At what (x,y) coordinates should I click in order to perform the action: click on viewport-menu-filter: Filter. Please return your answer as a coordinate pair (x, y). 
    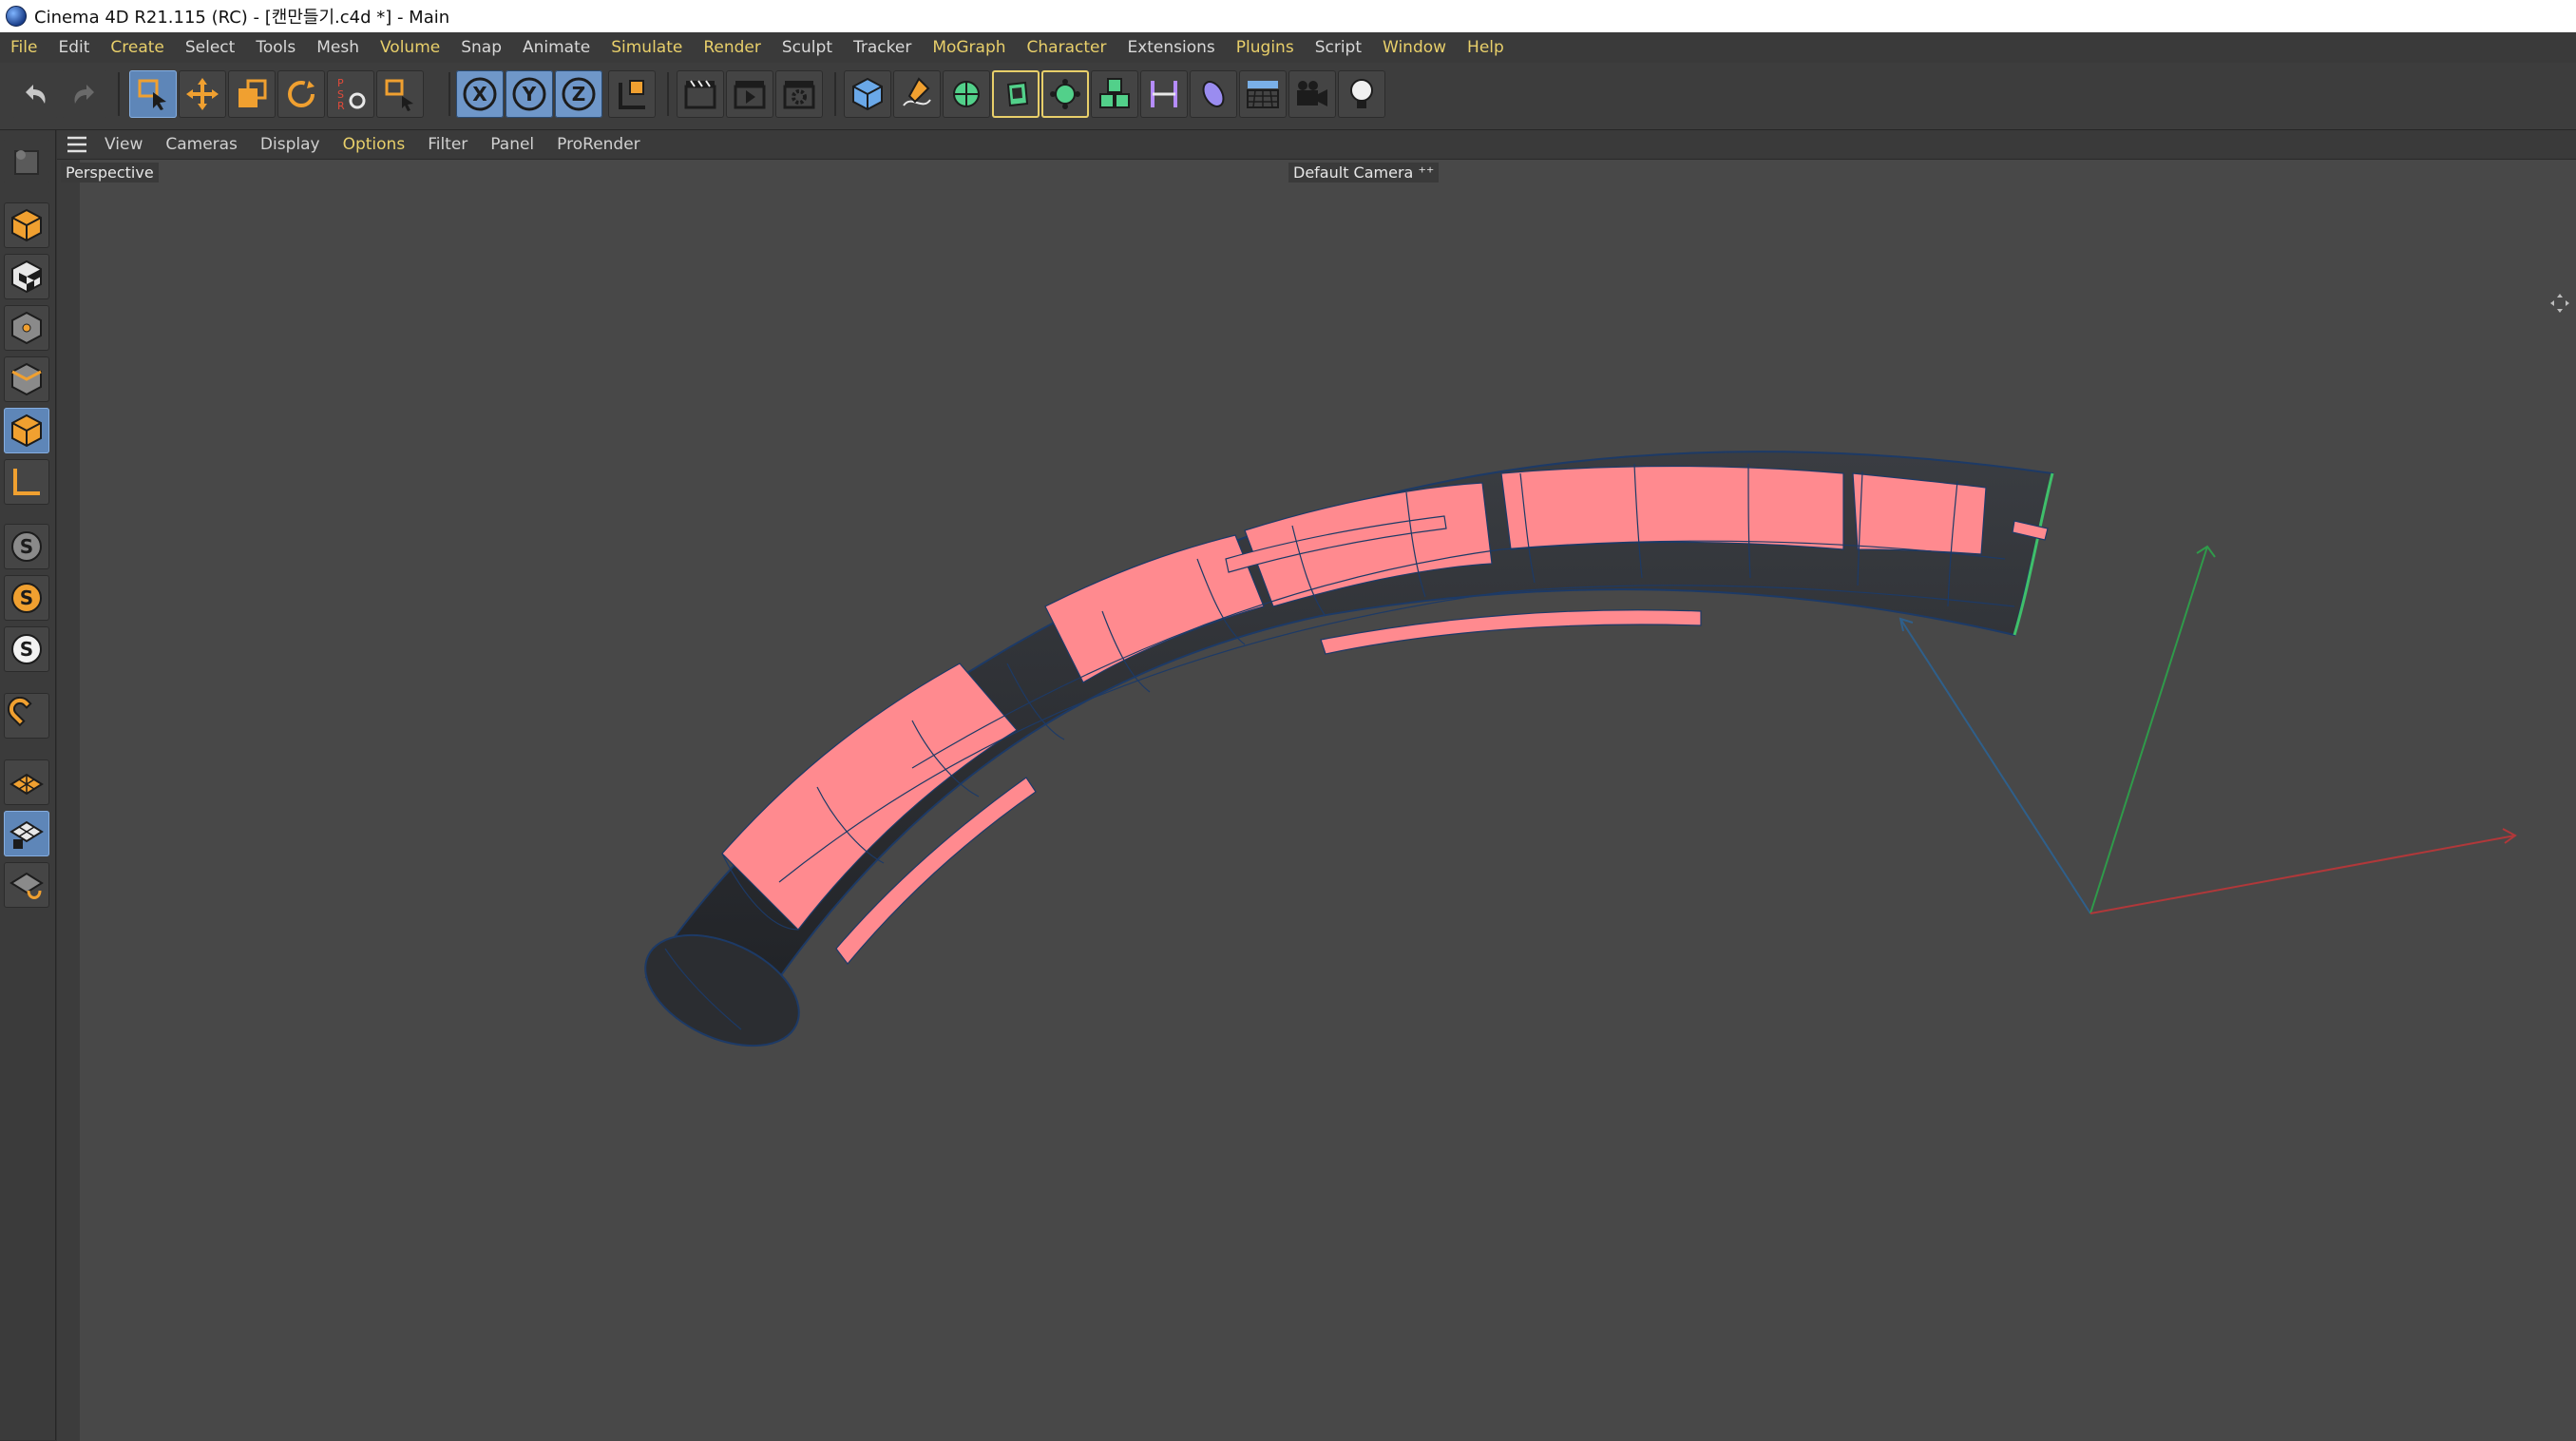
    Looking at the image, I should click on (447, 144).